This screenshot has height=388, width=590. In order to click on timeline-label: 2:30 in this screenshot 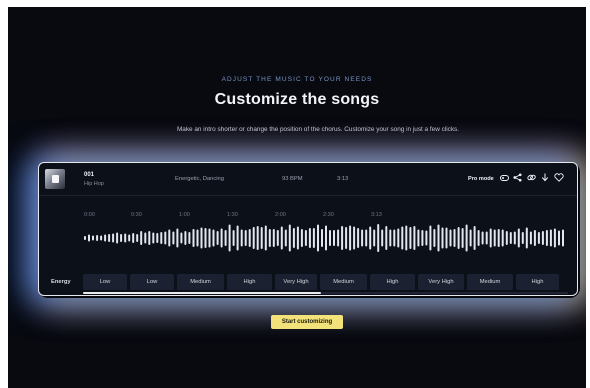, I will do `click(328, 215)`.